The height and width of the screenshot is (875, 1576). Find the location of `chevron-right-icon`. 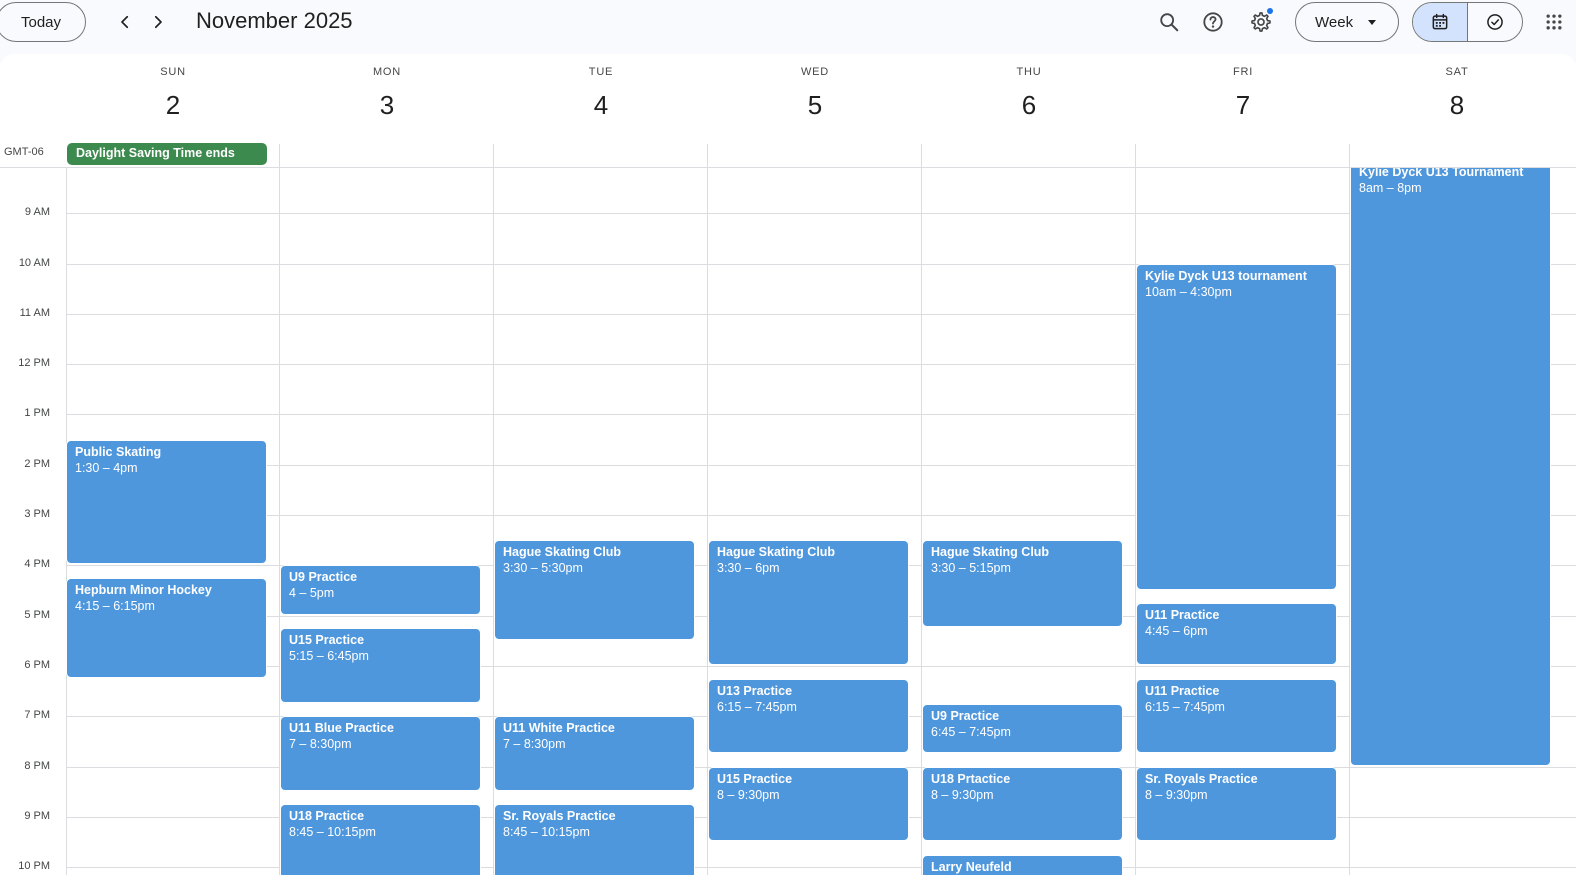

chevron-right-icon is located at coordinates (158, 22).